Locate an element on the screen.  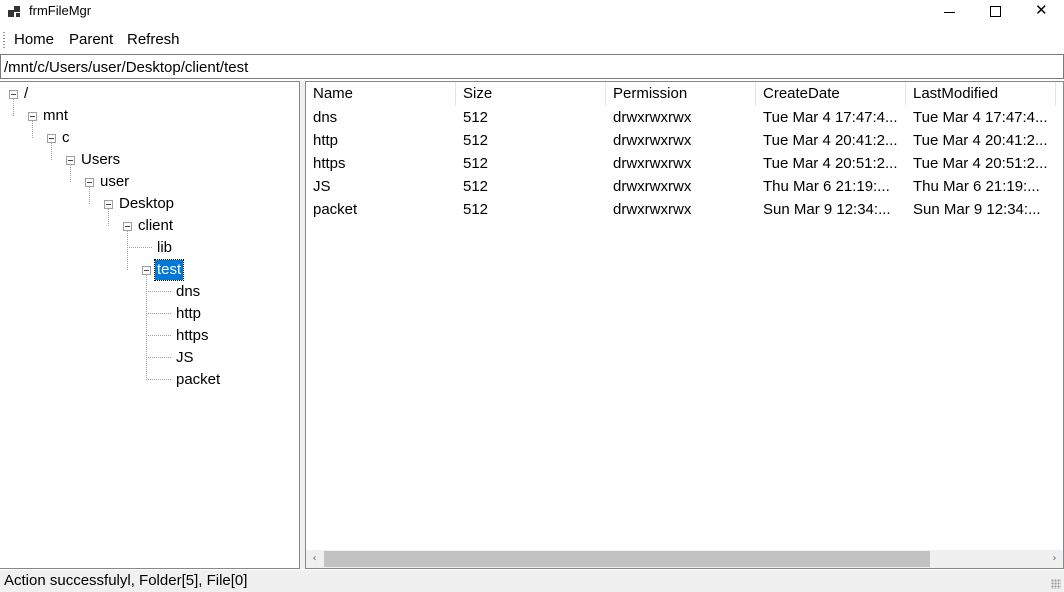
minimize-icon is located at coordinates (949, 12).